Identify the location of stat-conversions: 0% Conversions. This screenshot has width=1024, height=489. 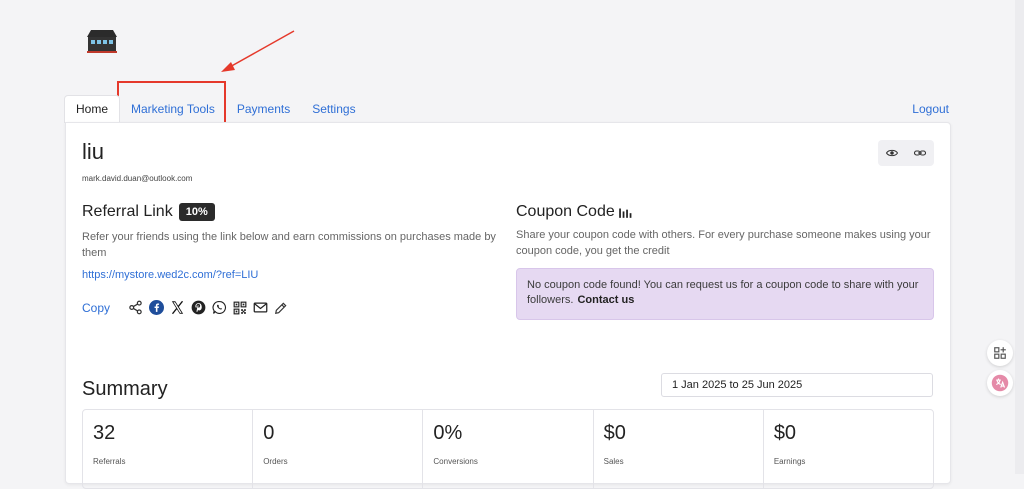
(508, 449).